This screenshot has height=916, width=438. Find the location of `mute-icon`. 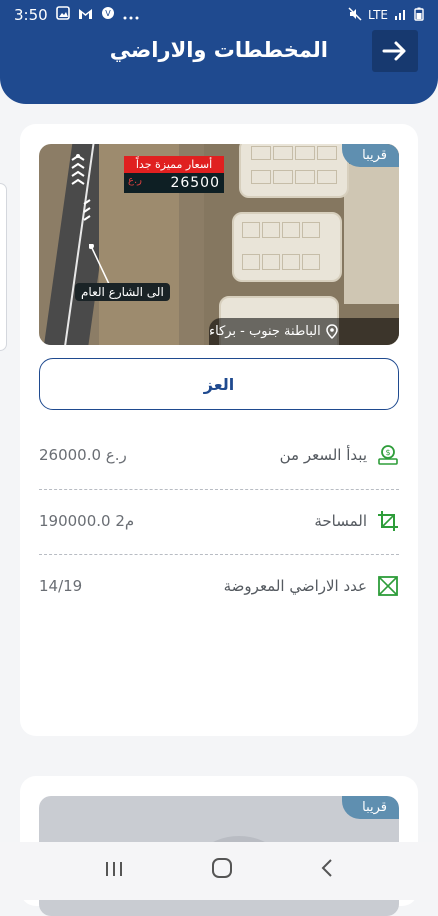

mute-icon is located at coordinates (355, 15).